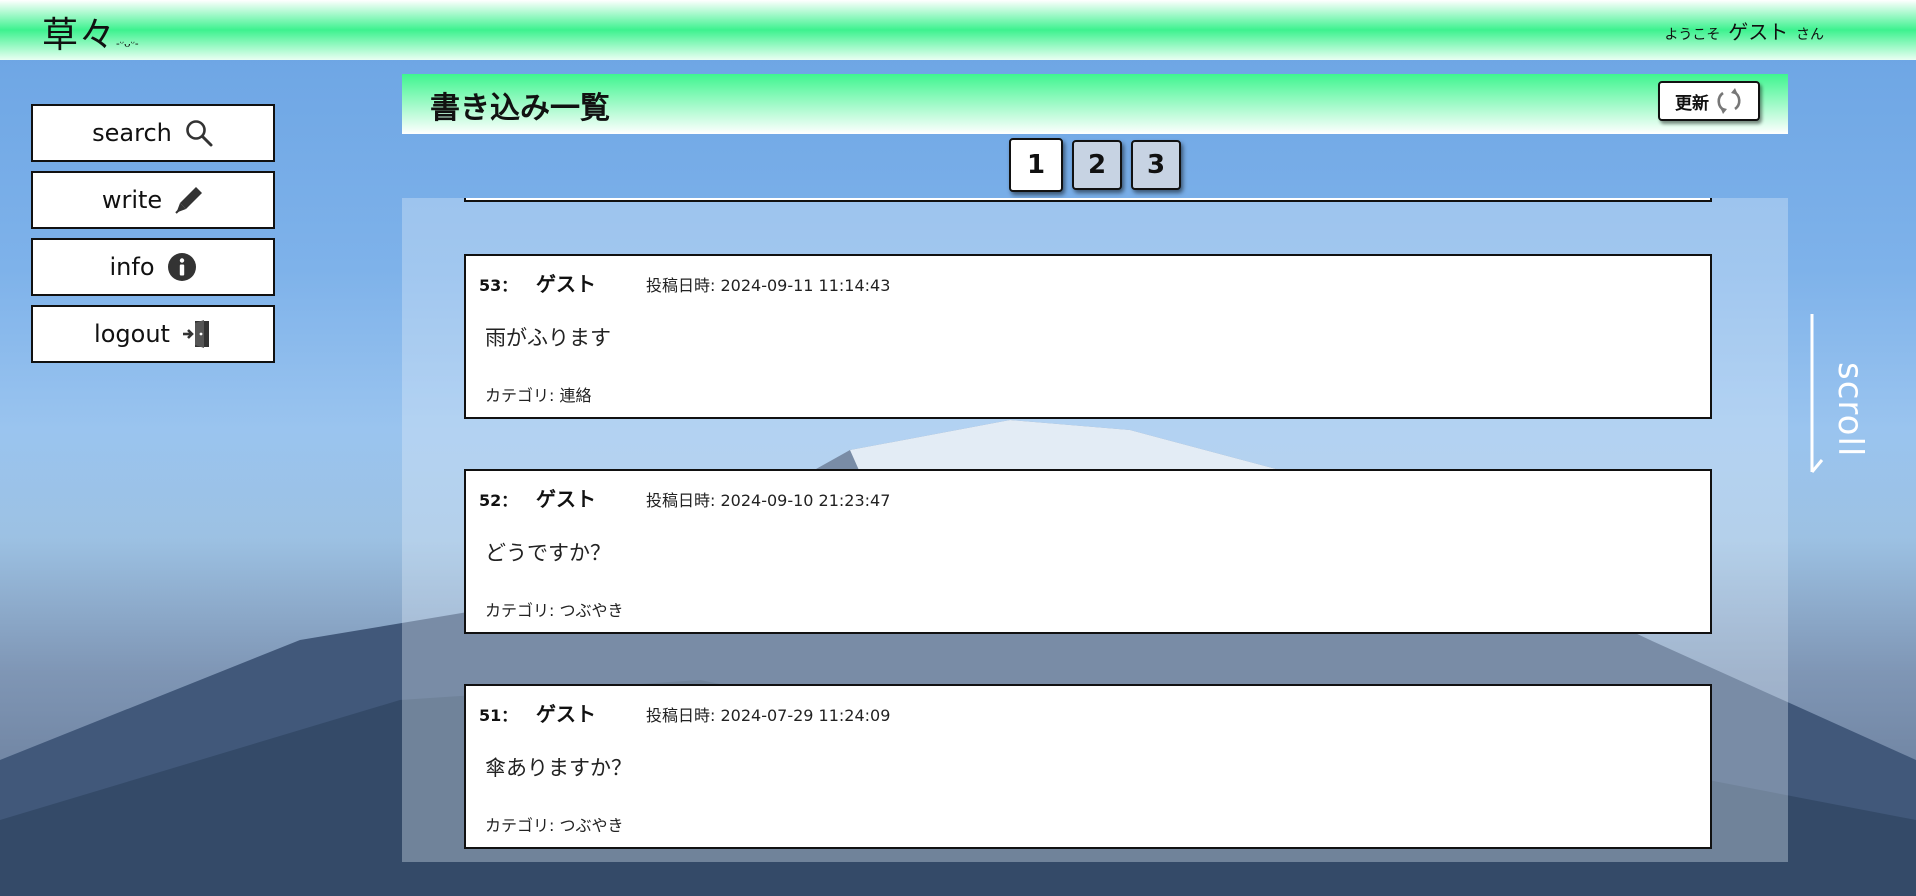  I want to click on refresh-label: 更新, so click(1692, 103).